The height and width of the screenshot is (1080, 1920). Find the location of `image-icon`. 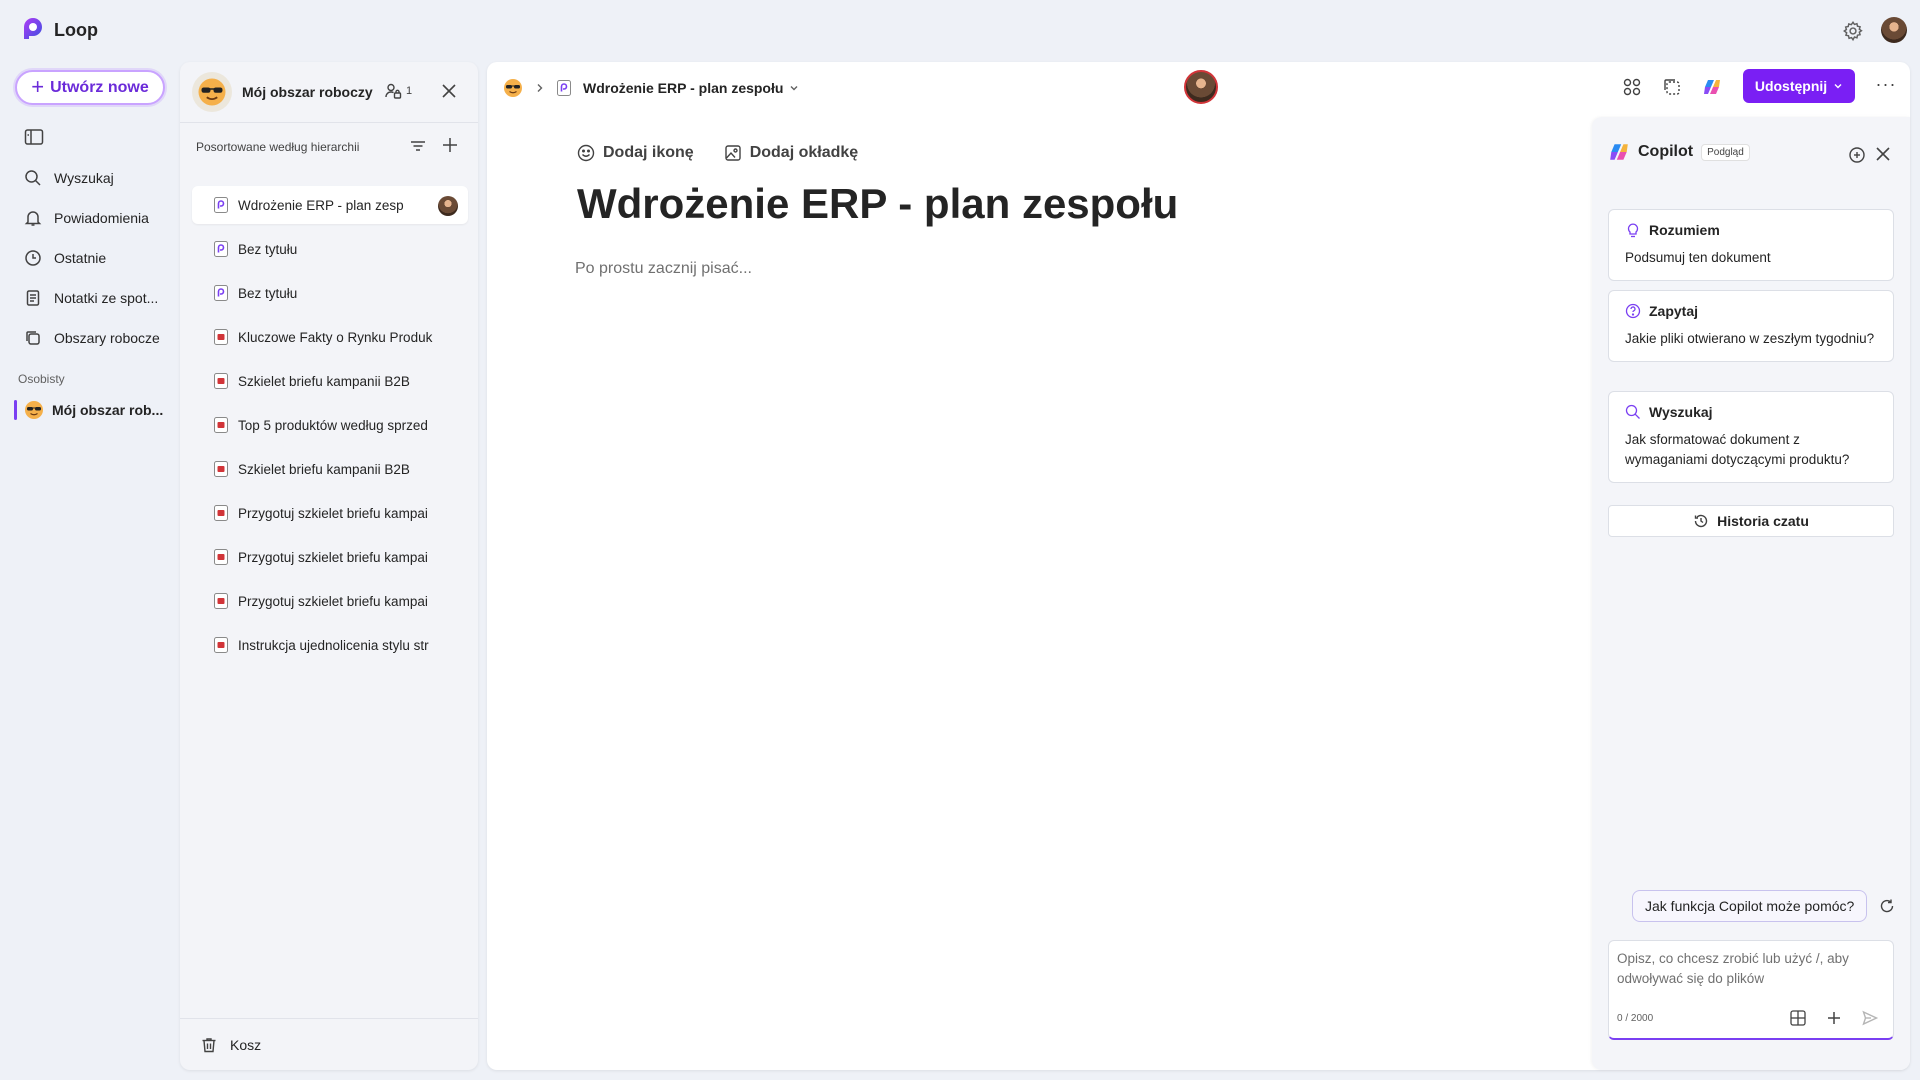

image-icon is located at coordinates (732, 153).